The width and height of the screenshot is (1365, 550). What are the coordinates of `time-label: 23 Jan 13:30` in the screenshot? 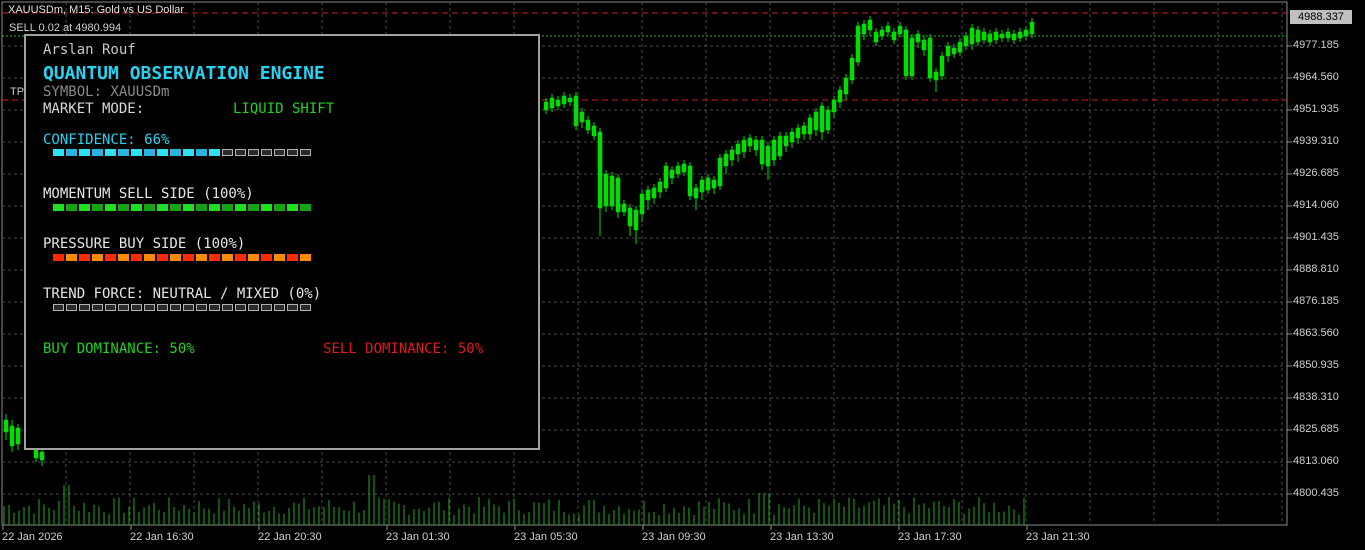 It's located at (802, 537).